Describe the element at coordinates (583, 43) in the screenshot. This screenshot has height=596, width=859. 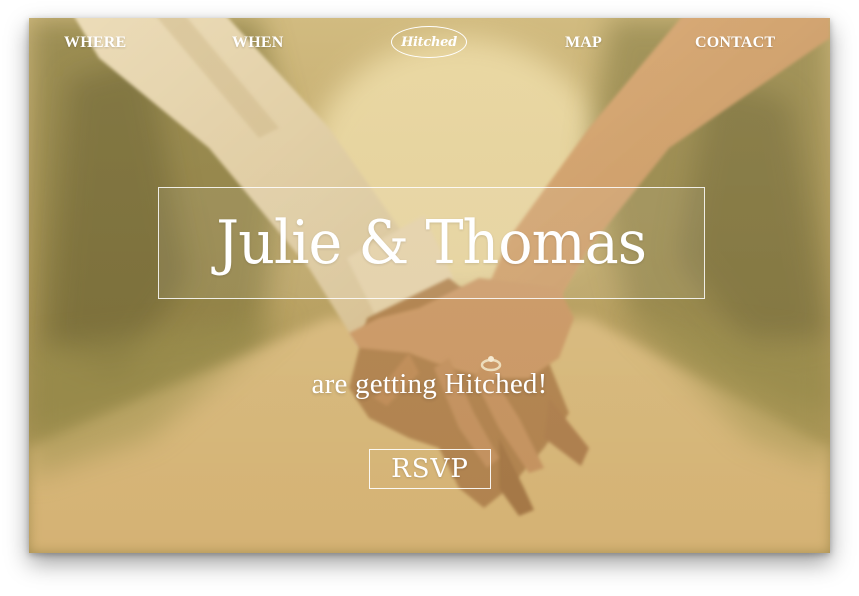
I see `nav-link-map: MAP` at that location.